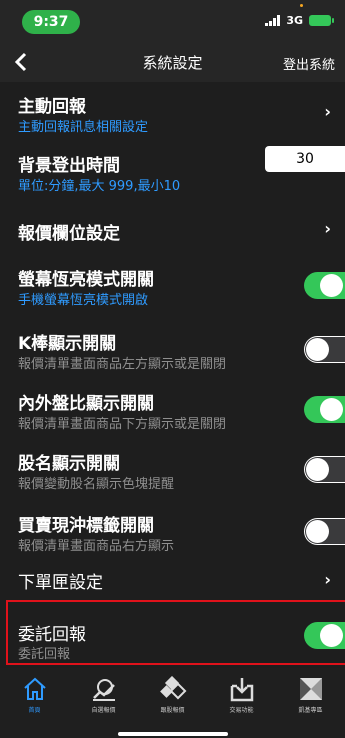 Image resolution: width=345 pixels, height=738 pixels. Describe the element at coordinates (69, 234) in the screenshot. I see `row-title: 報價欄位設定` at that location.